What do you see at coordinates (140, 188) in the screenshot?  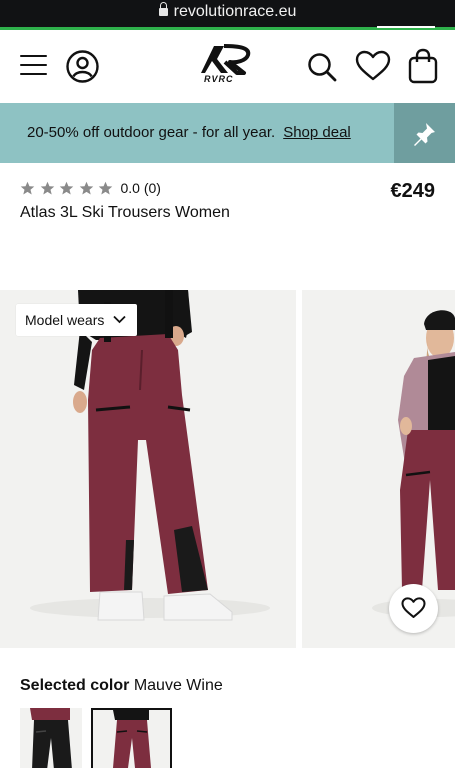 I see `rating-value: 0.0 (0)` at bounding box center [140, 188].